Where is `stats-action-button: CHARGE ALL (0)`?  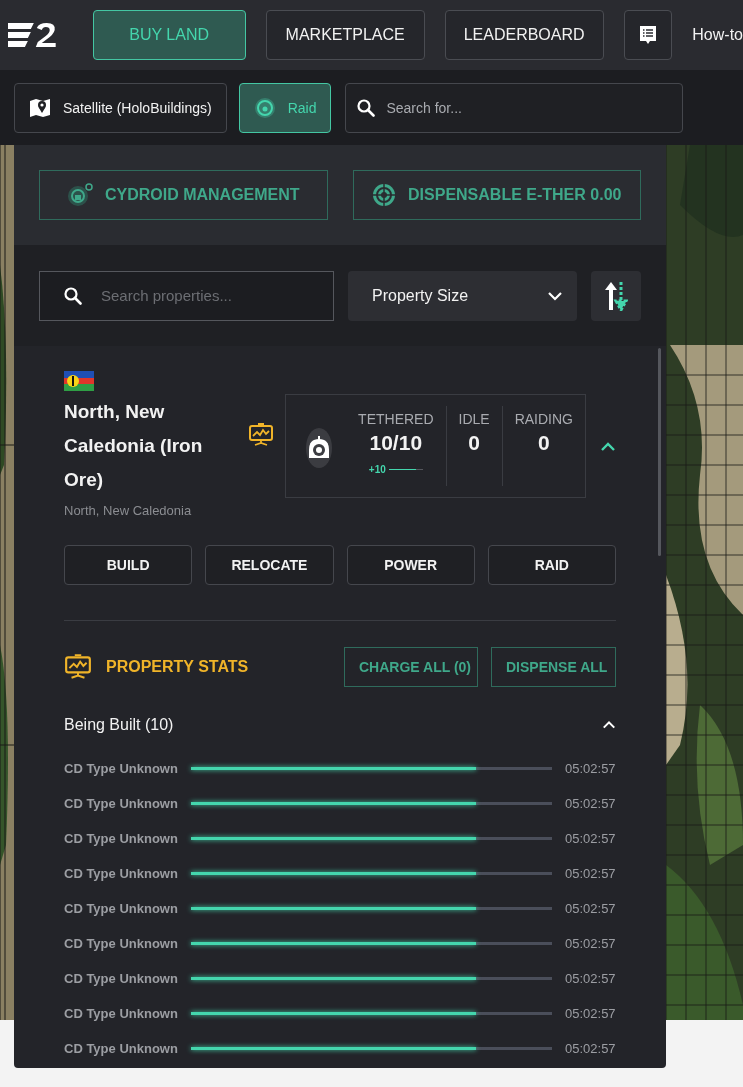
stats-action-button: CHARGE ALL (0) is located at coordinates (411, 667).